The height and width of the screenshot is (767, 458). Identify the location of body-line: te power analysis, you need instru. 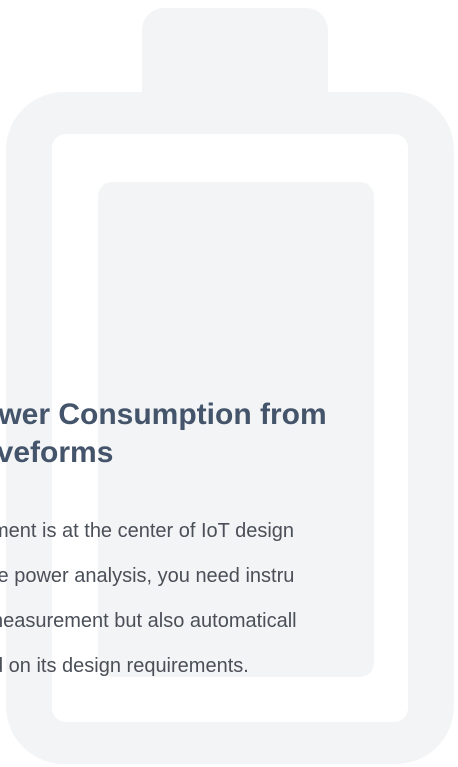
(147, 576).